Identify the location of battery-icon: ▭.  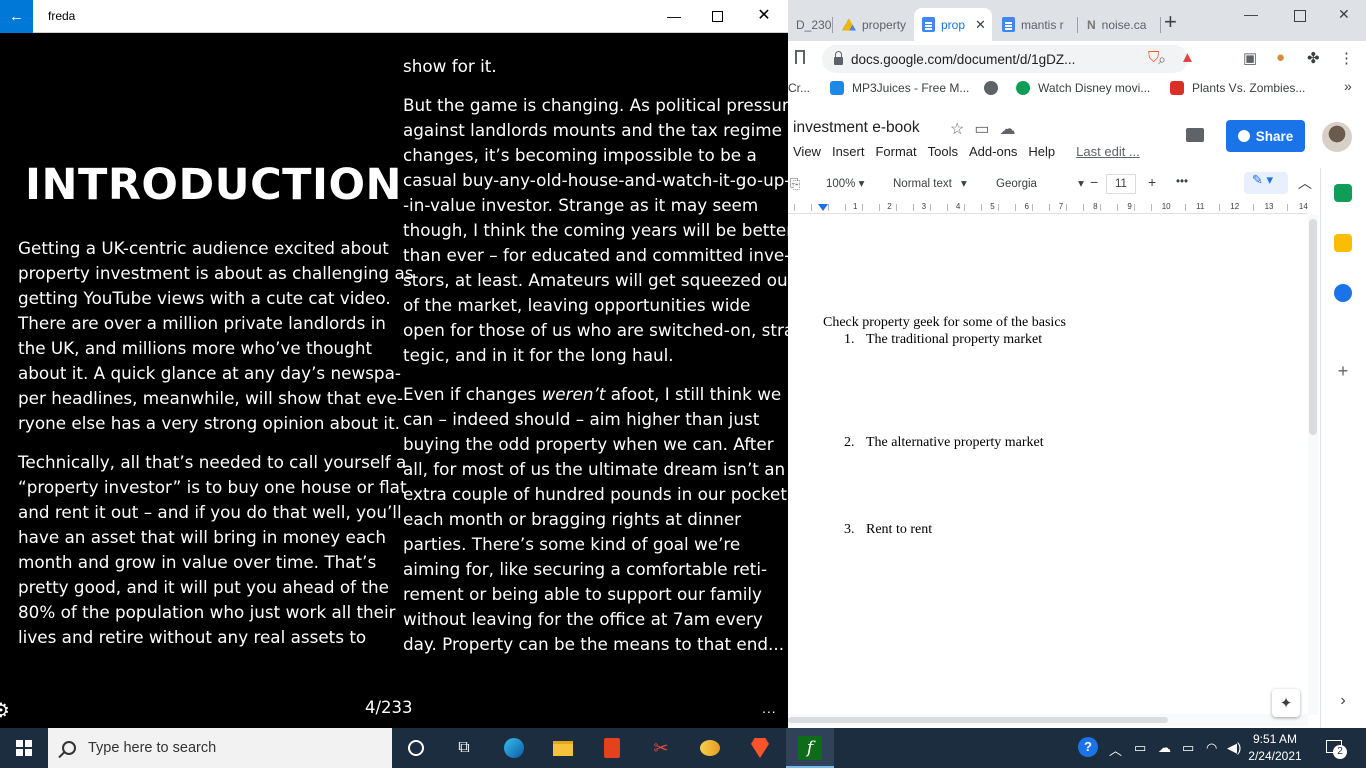
(1188, 748).